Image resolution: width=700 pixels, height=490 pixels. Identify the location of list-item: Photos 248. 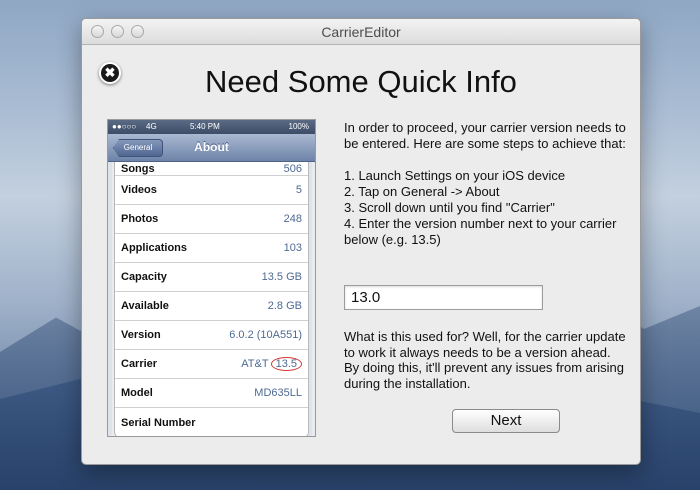
(211, 219).